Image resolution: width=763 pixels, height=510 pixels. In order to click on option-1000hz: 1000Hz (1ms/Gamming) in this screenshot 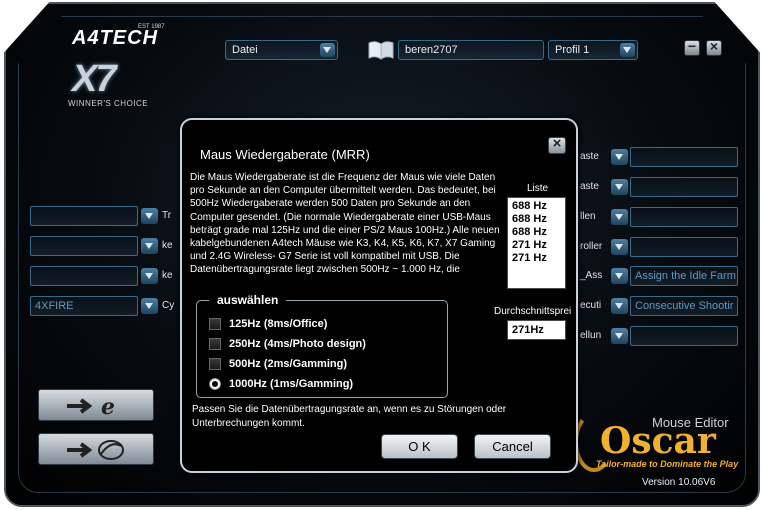, I will do `click(281, 384)`.